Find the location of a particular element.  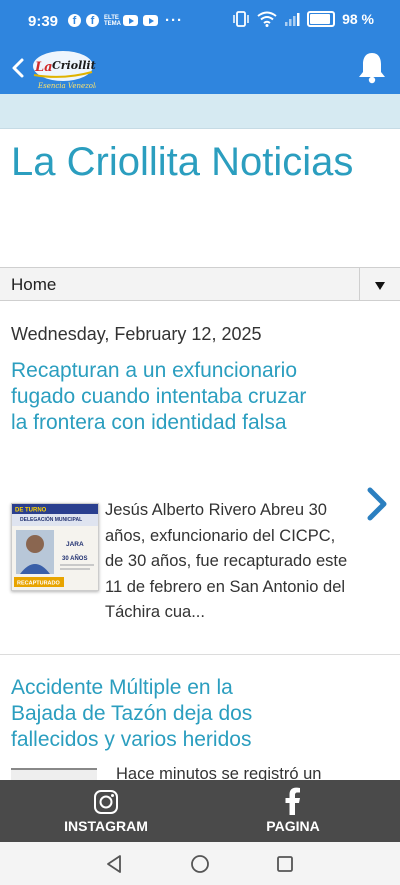

instagram-button: INSTAGRAM is located at coordinates (106, 811).